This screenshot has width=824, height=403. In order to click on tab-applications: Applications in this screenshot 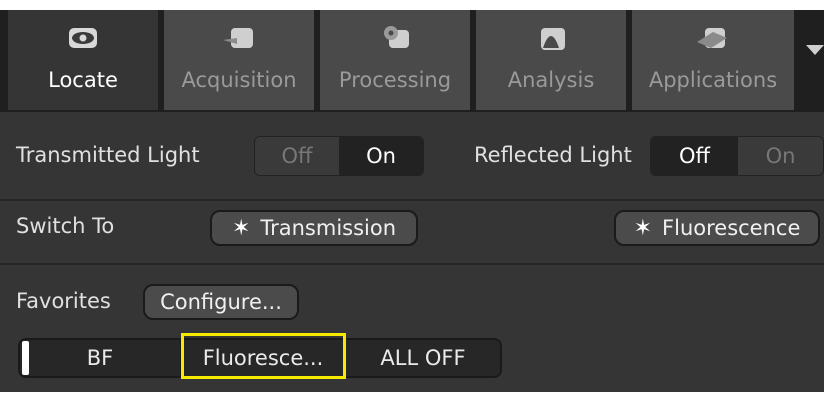, I will do `click(714, 60)`.